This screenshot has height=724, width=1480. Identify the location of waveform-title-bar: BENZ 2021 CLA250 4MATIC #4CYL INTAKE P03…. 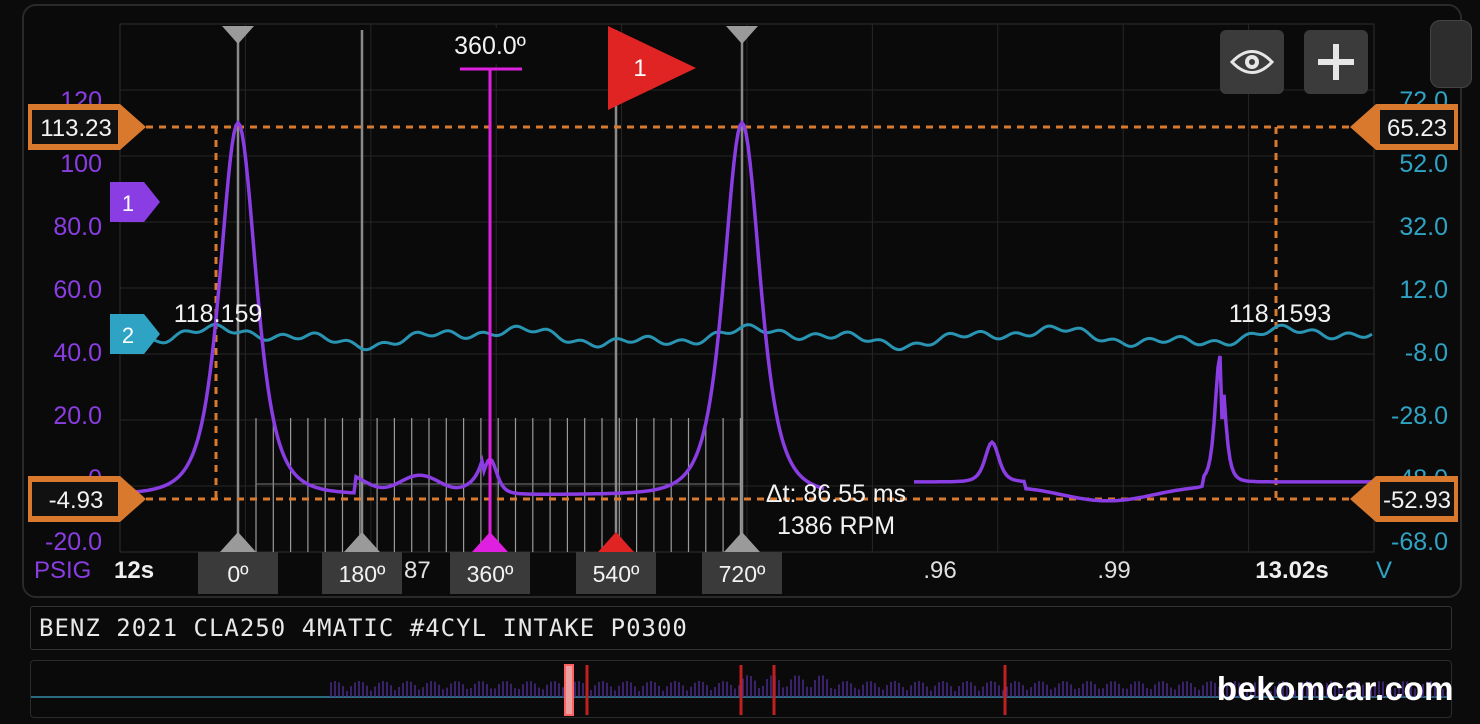
(741, 628).